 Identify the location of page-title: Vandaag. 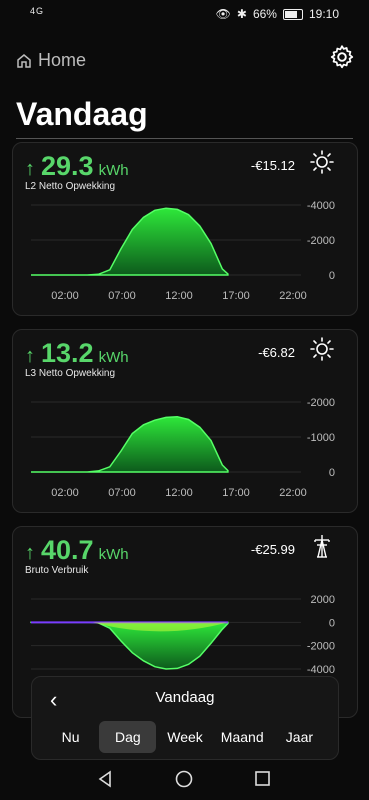
(82, 114).